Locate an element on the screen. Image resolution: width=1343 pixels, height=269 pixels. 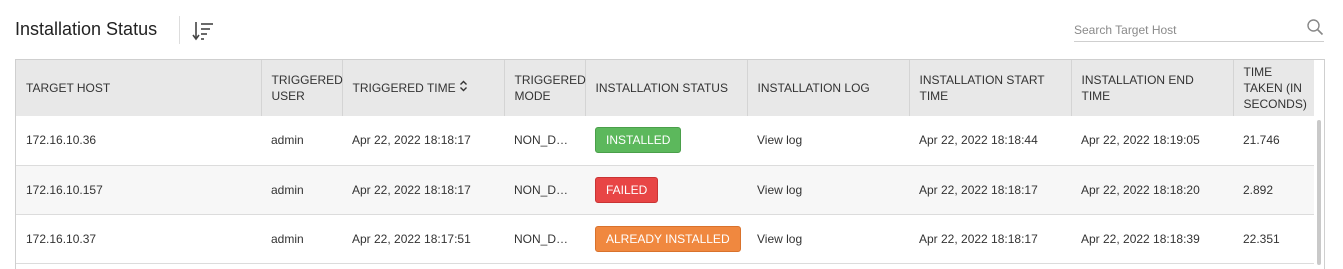
column-header-start-time: INSTALLATION START TIME is located at coordinates (990, 88).